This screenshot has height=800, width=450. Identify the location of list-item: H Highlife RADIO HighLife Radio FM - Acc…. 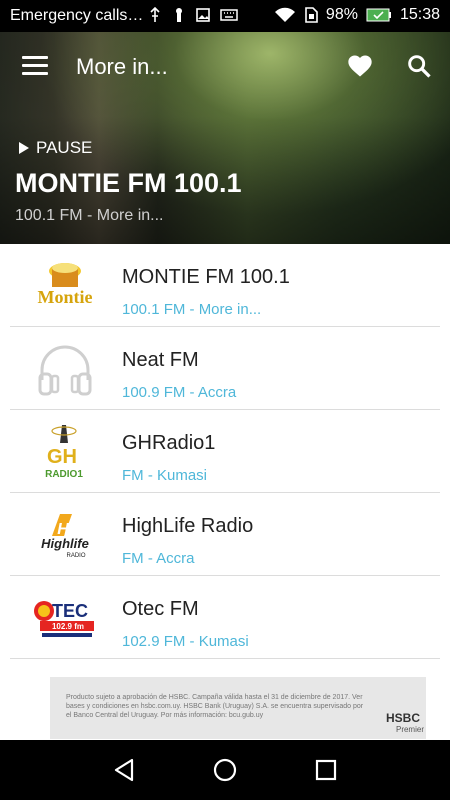
(225, 534).